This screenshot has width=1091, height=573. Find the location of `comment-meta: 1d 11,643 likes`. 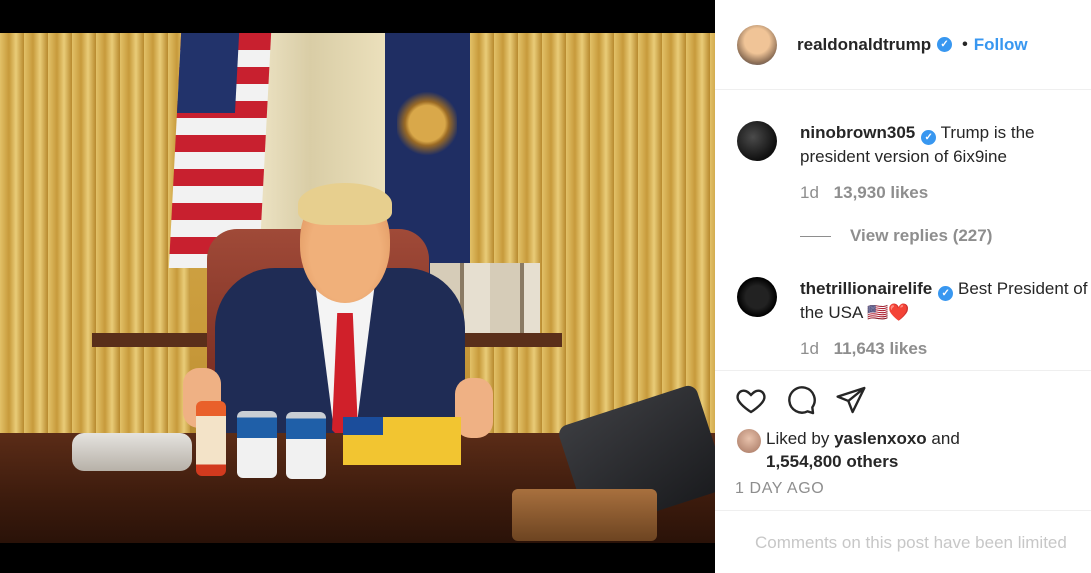

comment-meta: 1d 11,643 likes is located at coordinates (945, 349).